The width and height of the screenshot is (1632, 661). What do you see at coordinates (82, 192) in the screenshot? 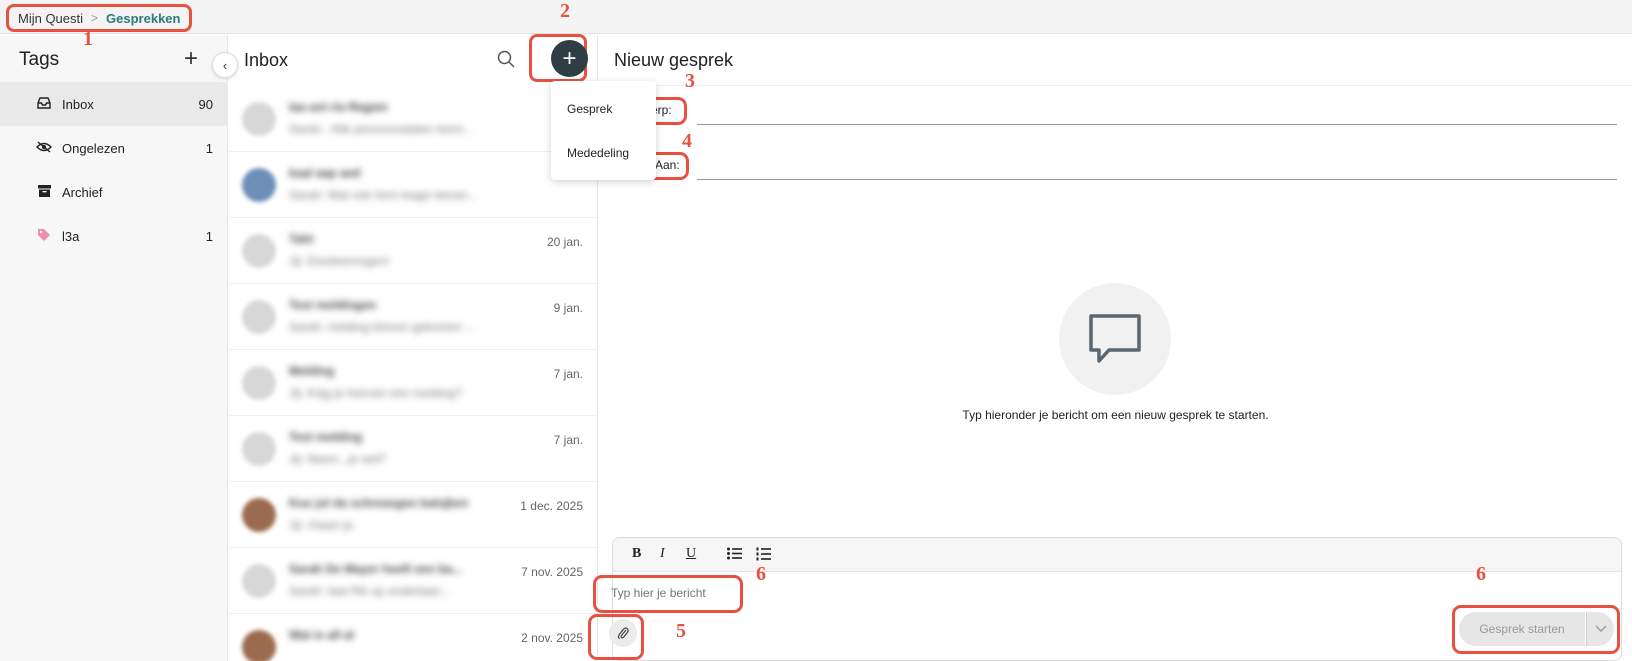
I see `sidebar-item-label: Archief` at bounding box center [82, 192].